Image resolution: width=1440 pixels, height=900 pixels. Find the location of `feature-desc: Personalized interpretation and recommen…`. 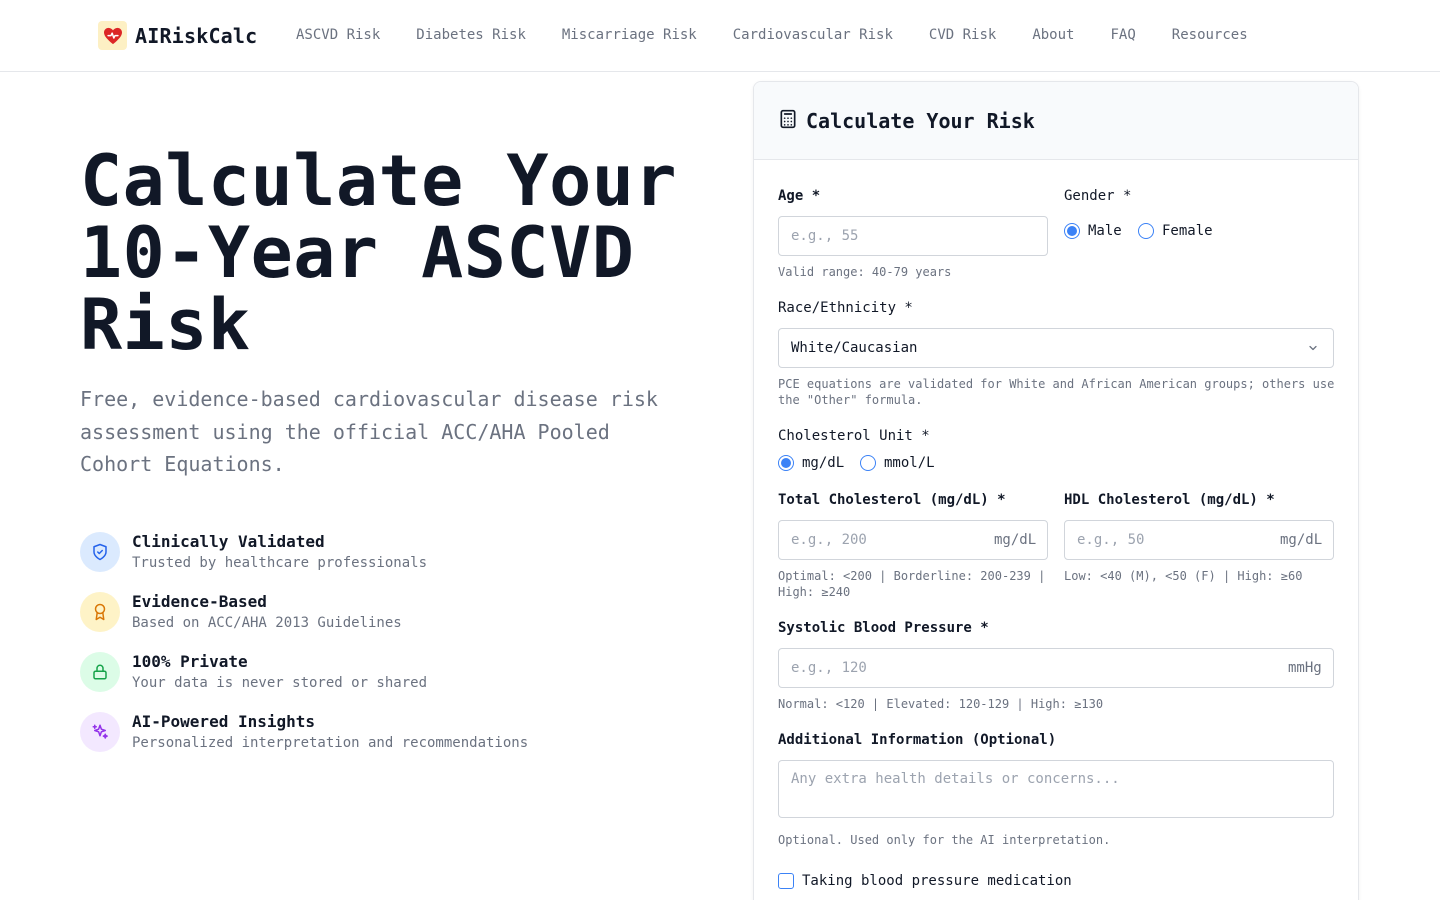

feature-desc: Personalized interpretation and recommen… is located at coordinates (330, 743).